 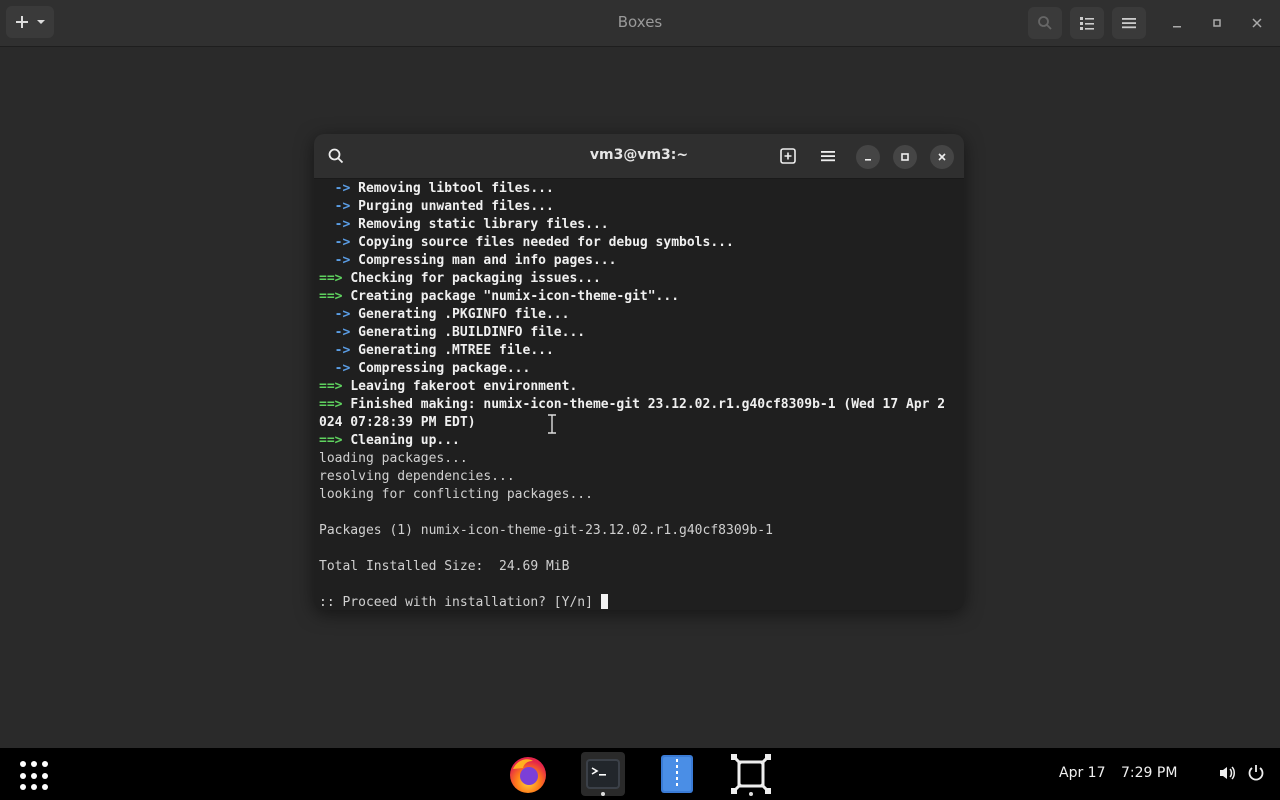 What do you see at coordinates (868, 157) in the screenshot?
I see `terminal-minimize-button` at bounding box center [868, 157].